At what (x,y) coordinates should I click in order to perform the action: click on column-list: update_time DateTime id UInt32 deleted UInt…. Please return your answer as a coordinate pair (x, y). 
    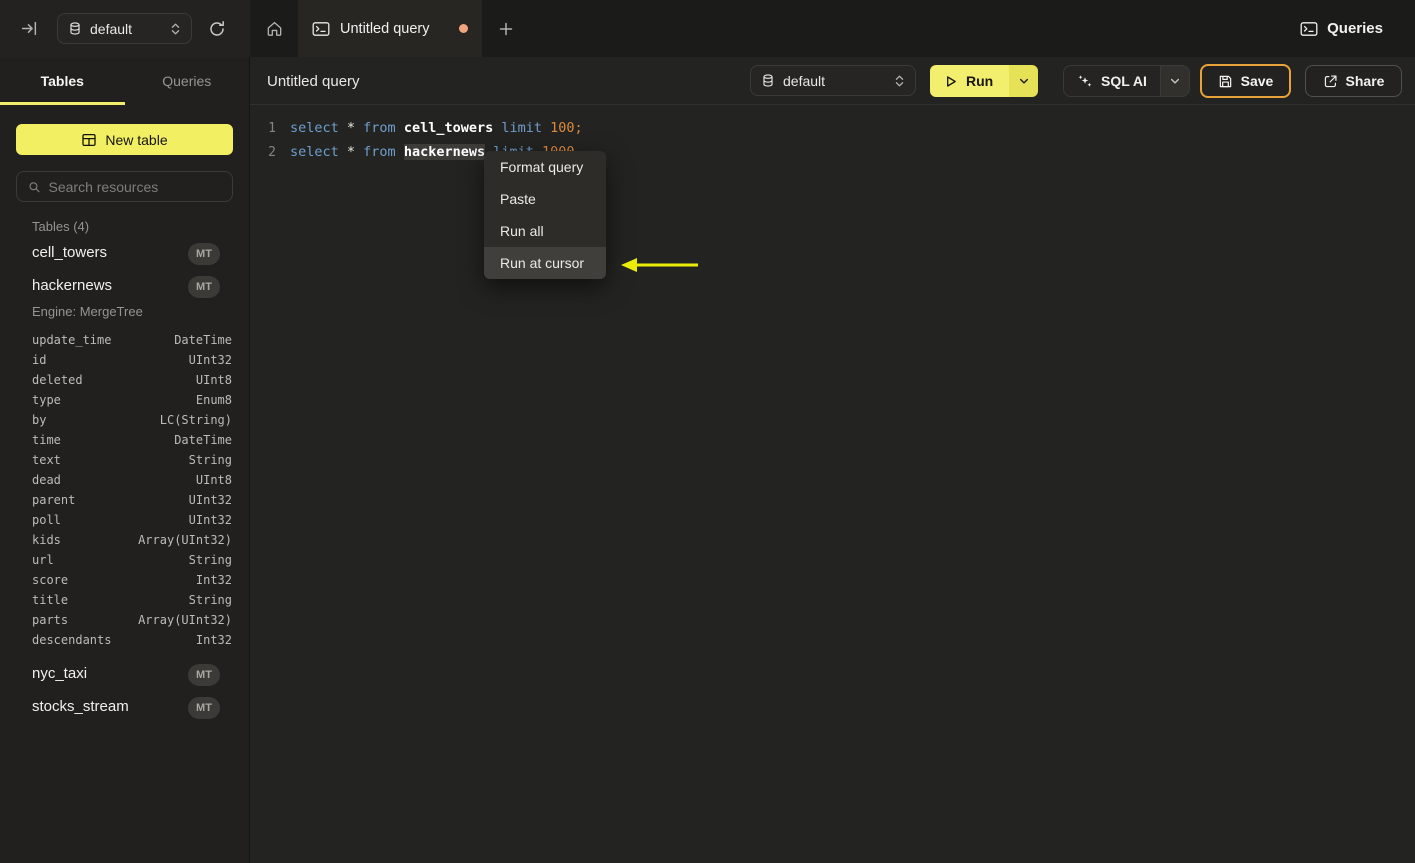
    Looking at the image, I should click on (124, 490).